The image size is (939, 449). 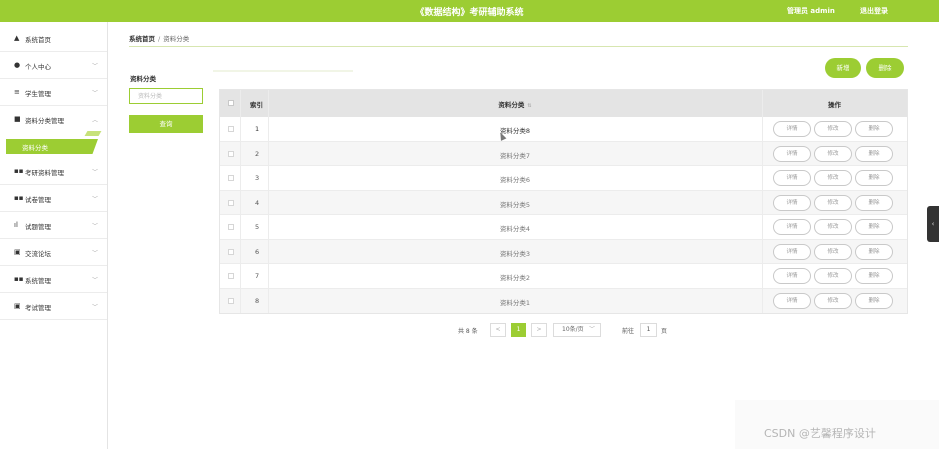 What do you see at coordinates (811, 11) in the screenshot?
I see `admin-label: 管理员 admin` at bounding box center [811, 11].